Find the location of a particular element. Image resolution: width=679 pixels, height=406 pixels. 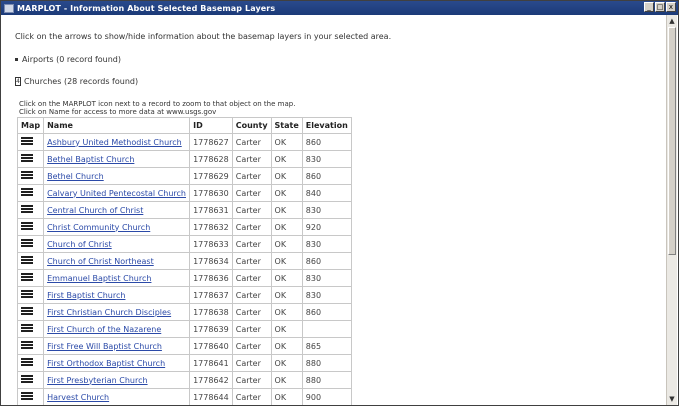

table-row: Church of Christ 1778633 Carter OK 830 is located at coordinates (184, 244).